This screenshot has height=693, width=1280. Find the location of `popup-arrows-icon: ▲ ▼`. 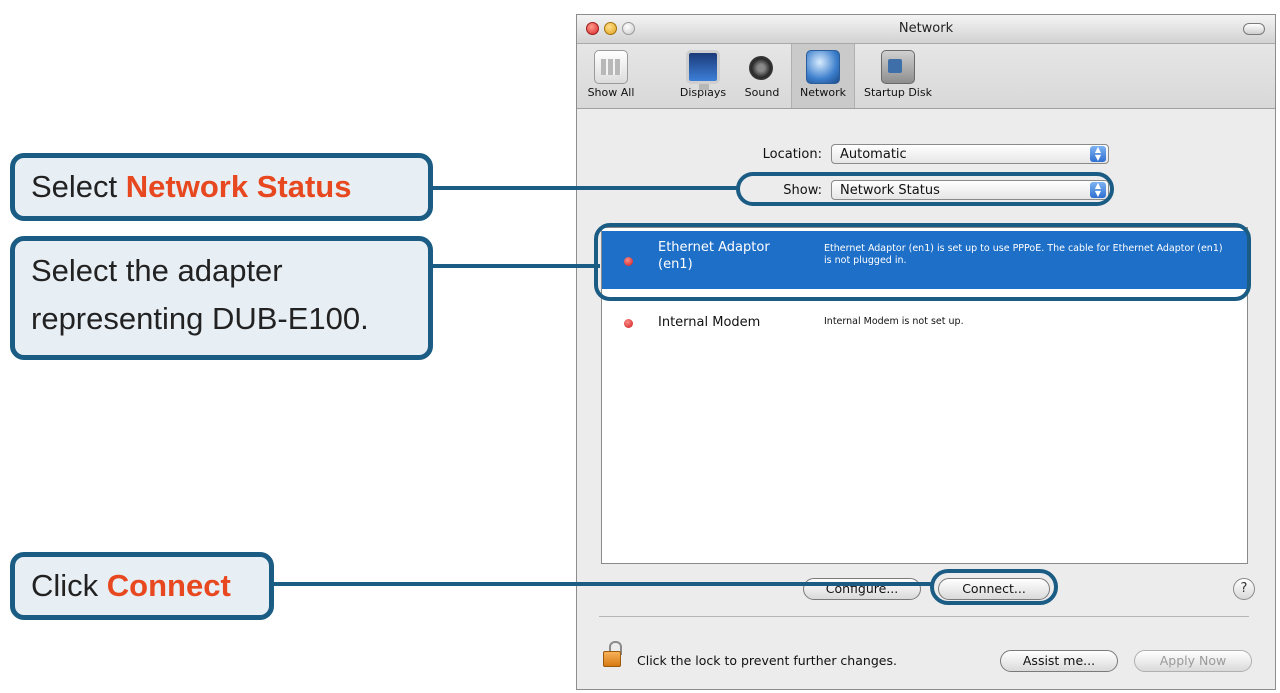

popup-arrows-icon: ▲ ▼ is located at coordinates (1098, 154).